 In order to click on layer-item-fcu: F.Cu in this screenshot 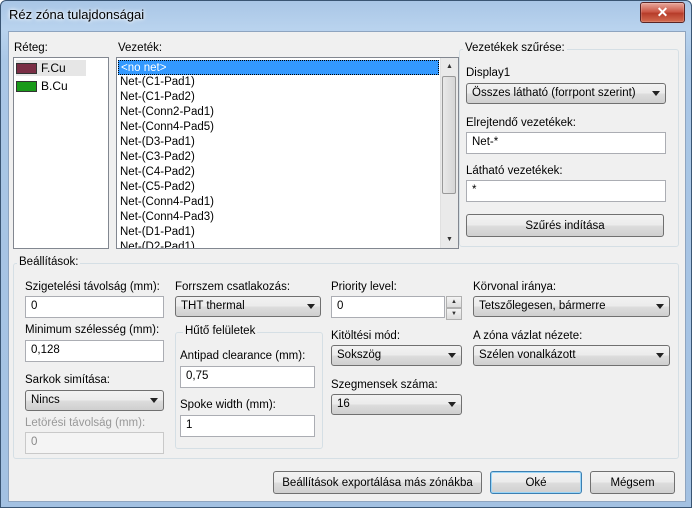, I will do `click(51, 68)`.